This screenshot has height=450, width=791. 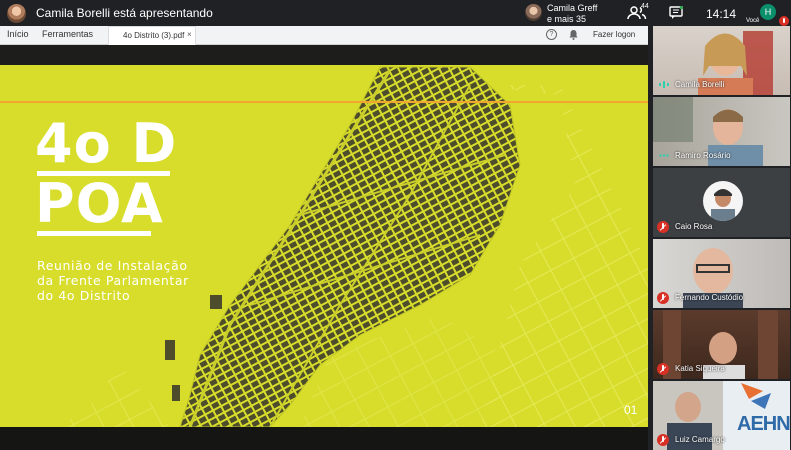 What do you see at coordinates (572, 8) in the screenshot?
I see `other-participant-name: Camila Greff` at bounding box center [572, 8].